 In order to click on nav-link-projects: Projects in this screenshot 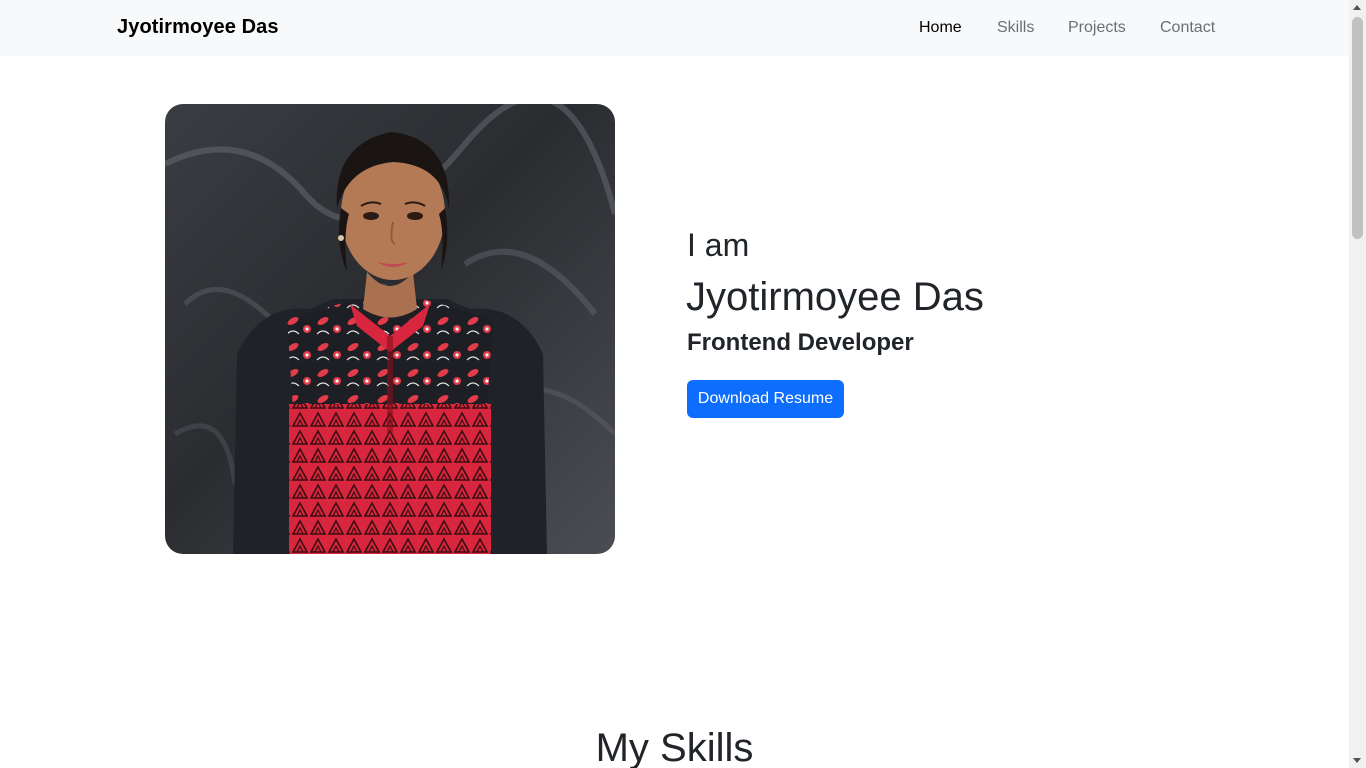, I will do `click(1097, 28)`.